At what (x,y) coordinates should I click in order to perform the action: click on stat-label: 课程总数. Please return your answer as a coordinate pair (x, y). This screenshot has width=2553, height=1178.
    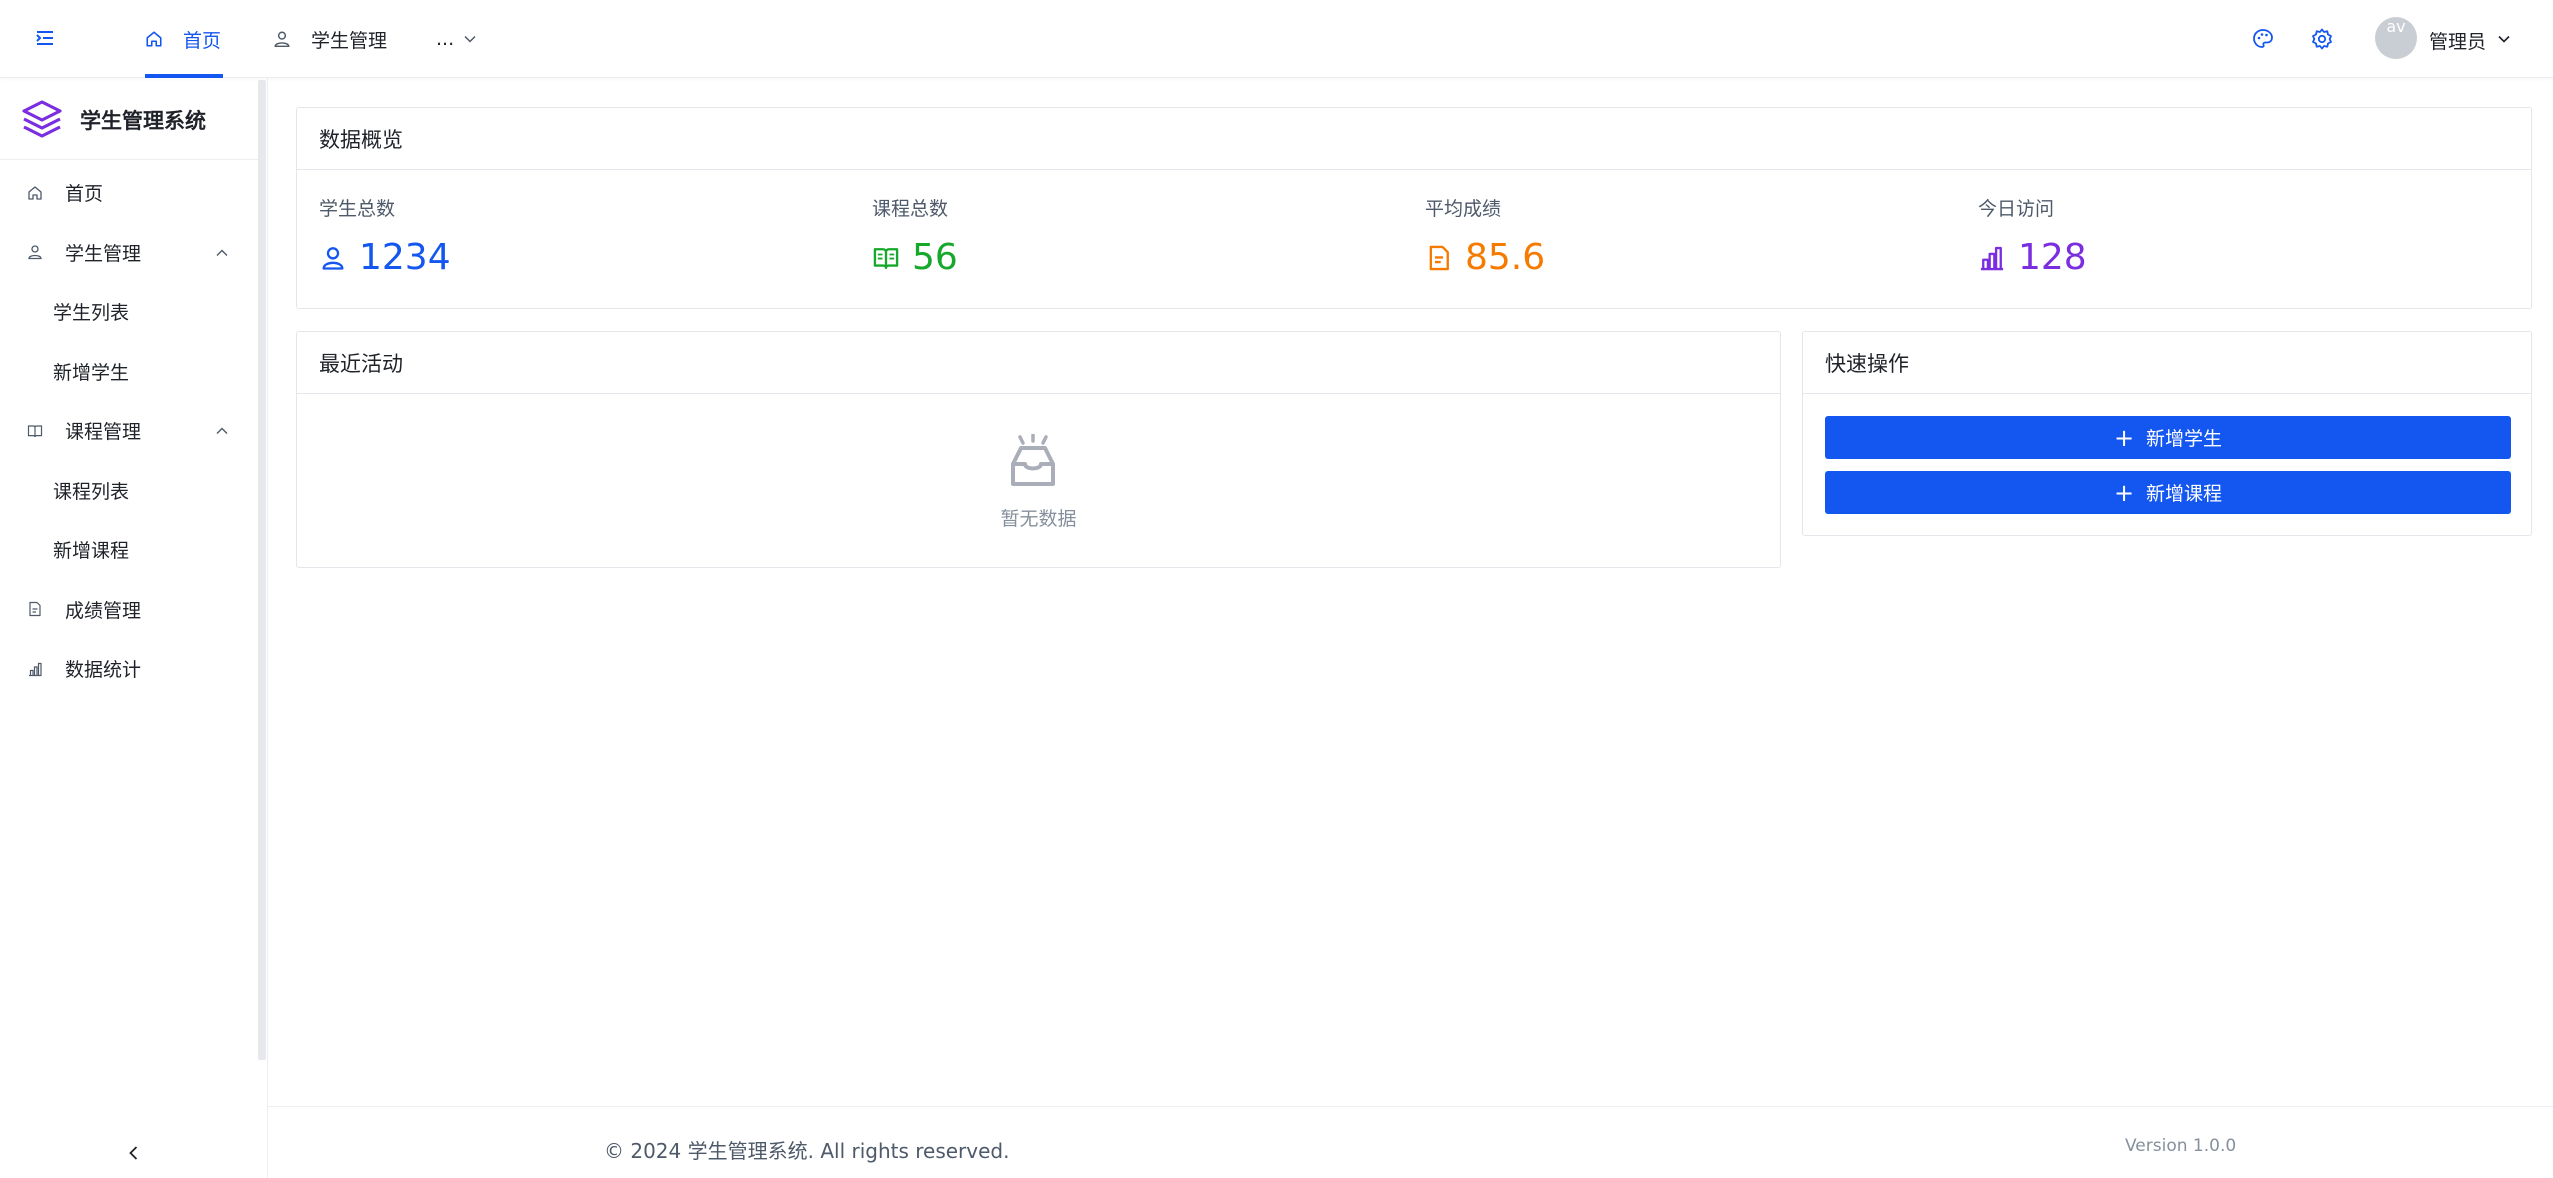
    Looking at the image, I should click on (910, 209).